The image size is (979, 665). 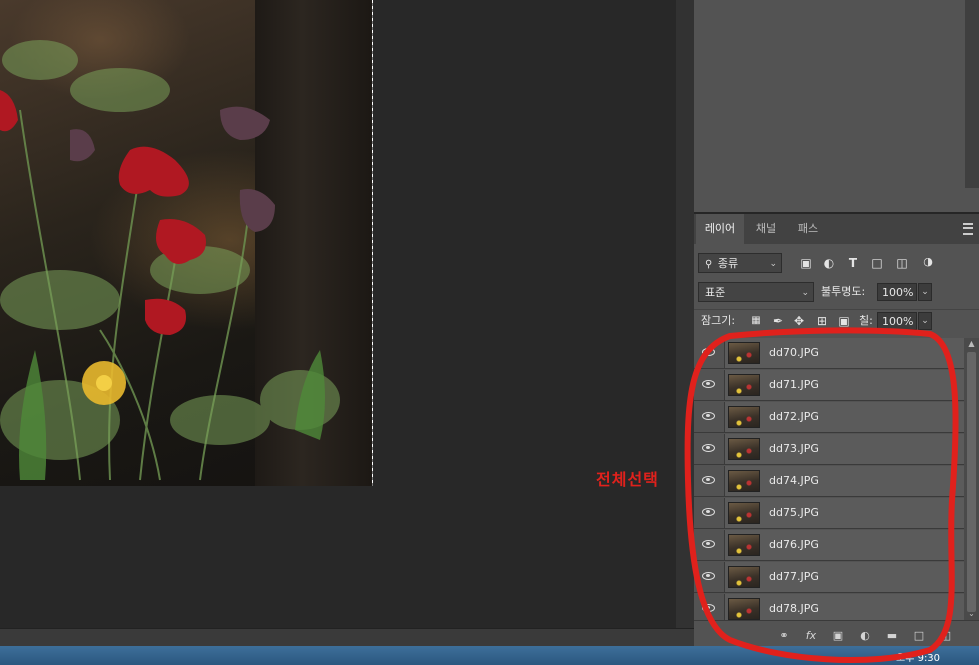 I want to click on layer-name: dd76.JPG, so click(x=794, y=544).